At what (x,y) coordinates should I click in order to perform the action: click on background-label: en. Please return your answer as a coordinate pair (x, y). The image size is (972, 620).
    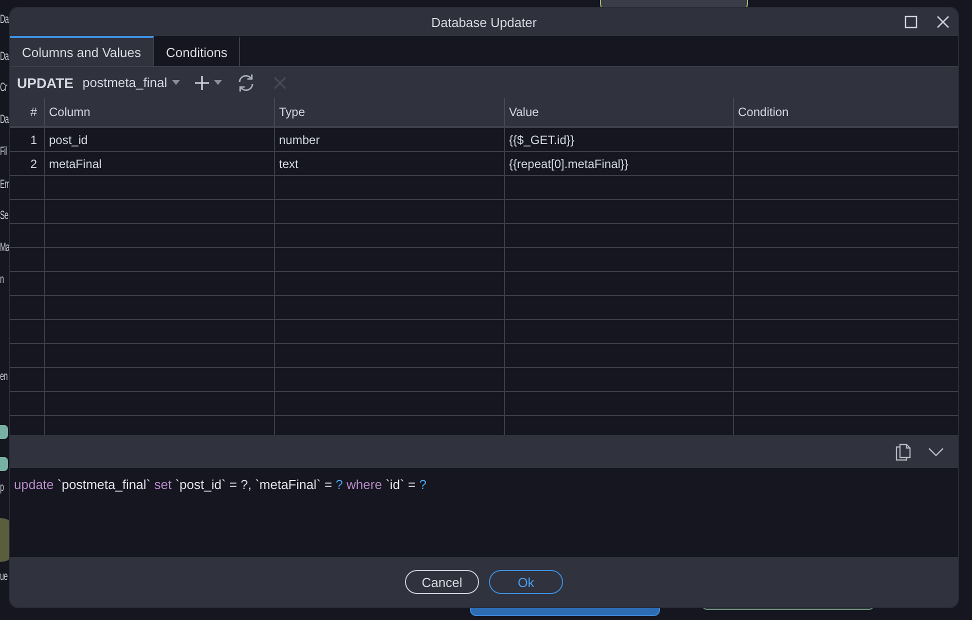
    Looking at the image, I should click on (4, 376).